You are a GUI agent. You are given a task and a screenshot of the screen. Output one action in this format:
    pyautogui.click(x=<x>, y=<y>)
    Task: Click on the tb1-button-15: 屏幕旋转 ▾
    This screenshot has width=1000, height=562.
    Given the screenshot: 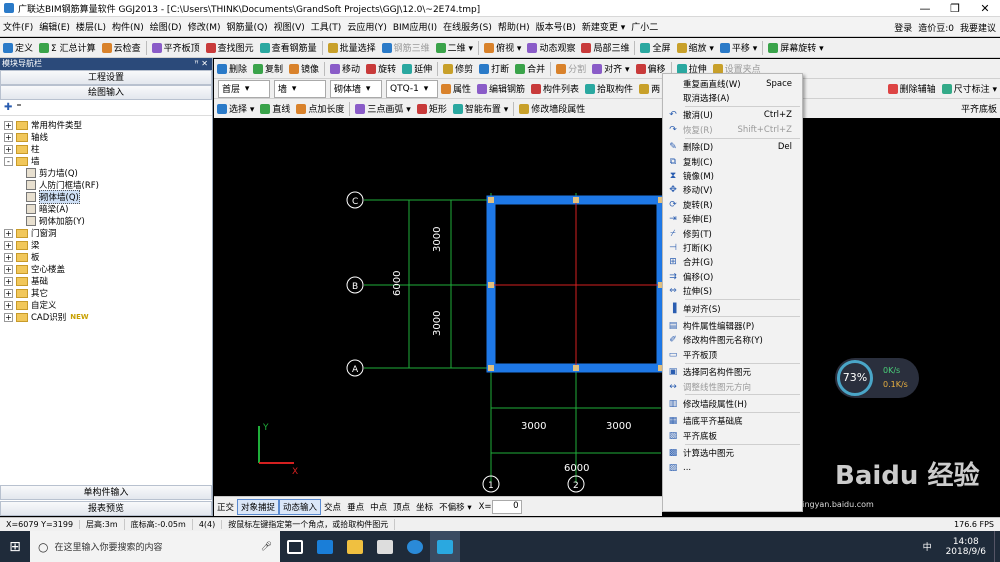 What is the action you would take?
    pyautogui.click(x=795, y=48)
    